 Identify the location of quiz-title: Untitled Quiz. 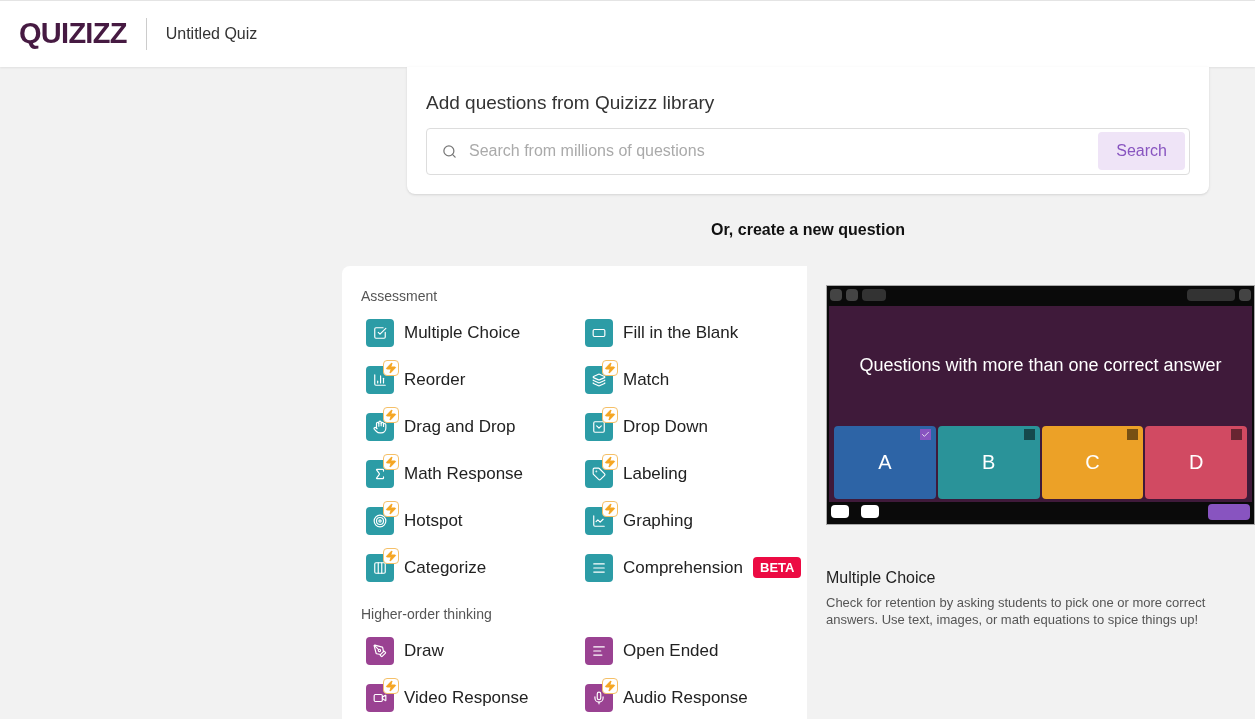
(211, 34).